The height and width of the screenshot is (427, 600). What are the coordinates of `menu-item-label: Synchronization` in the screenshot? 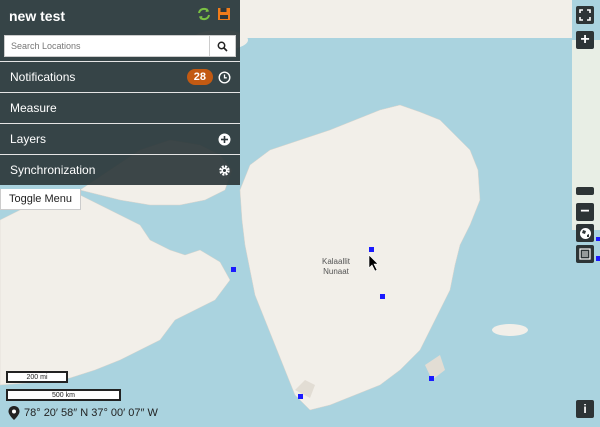 It's located at (53, 170).